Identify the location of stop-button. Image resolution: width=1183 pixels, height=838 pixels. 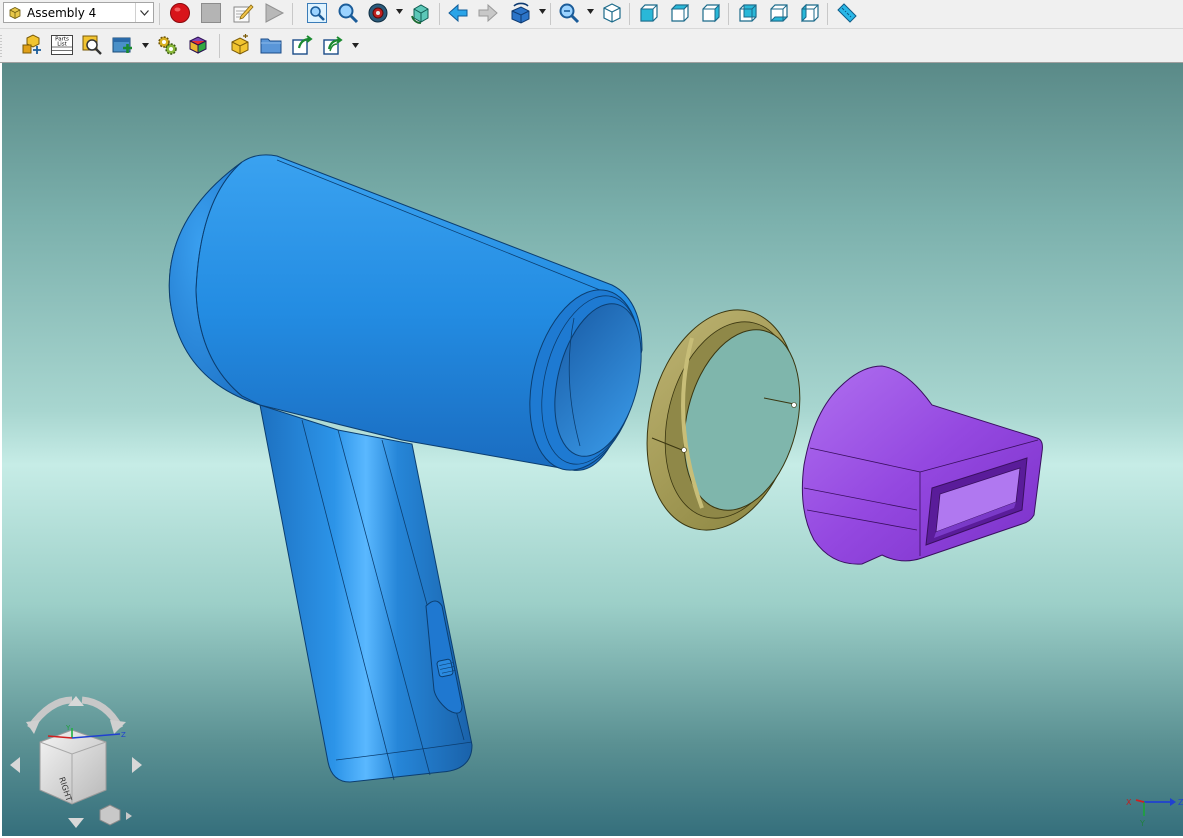
(211, 13).